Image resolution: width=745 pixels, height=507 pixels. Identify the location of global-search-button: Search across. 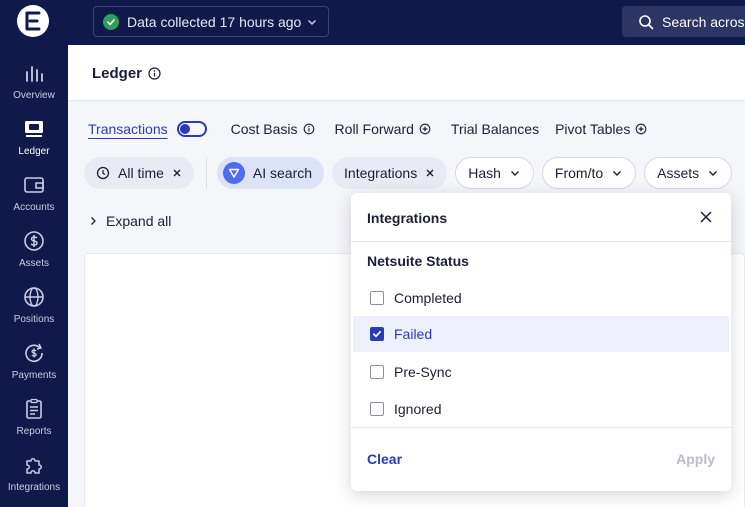
(683, 21).